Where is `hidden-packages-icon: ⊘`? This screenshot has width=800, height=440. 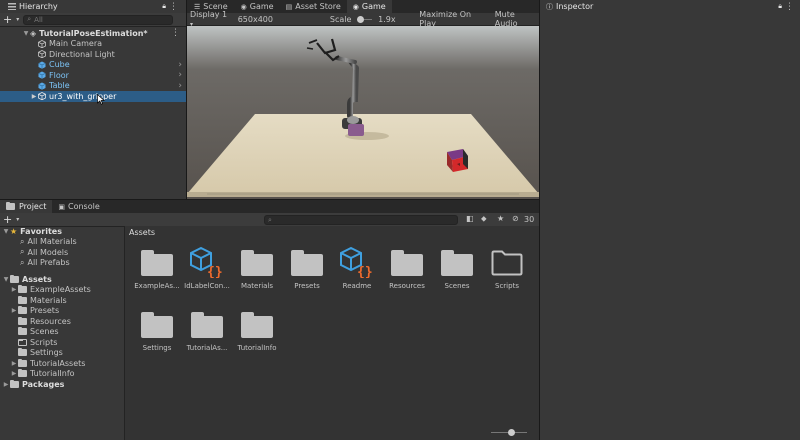 hidden-packages-icon: ⊘ is located at coordinates (515, 218).